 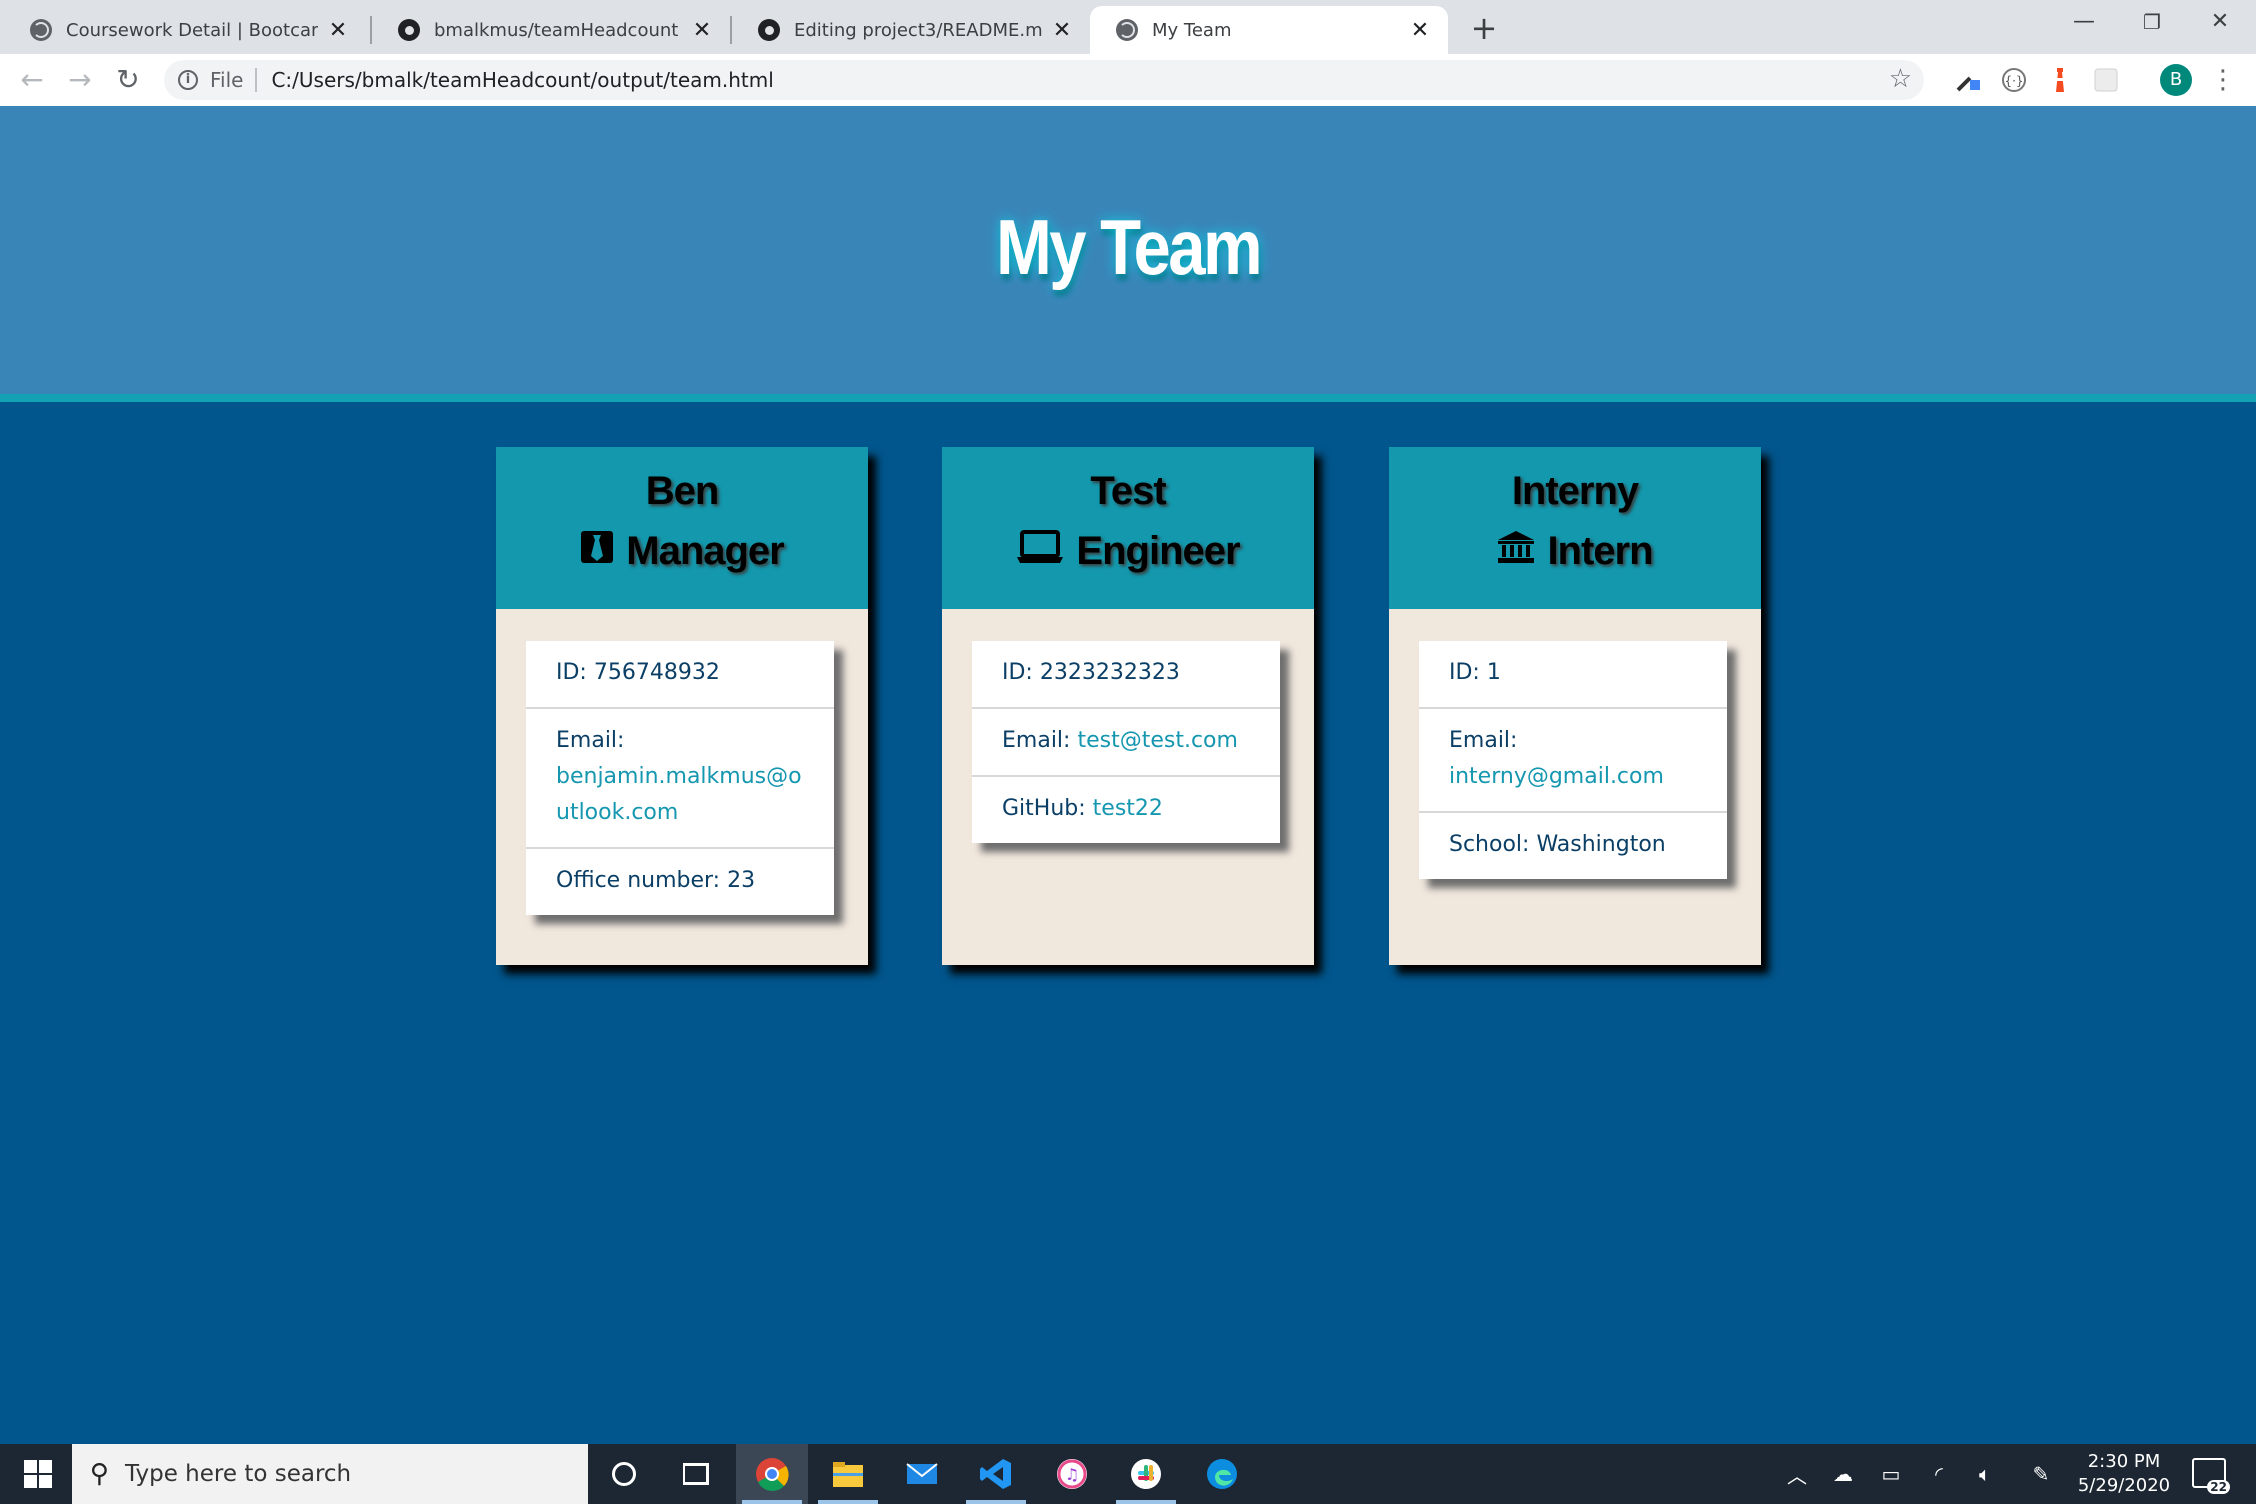 I want to click on clock-date: 5/29/2020, so click(x=2124, y=1485).